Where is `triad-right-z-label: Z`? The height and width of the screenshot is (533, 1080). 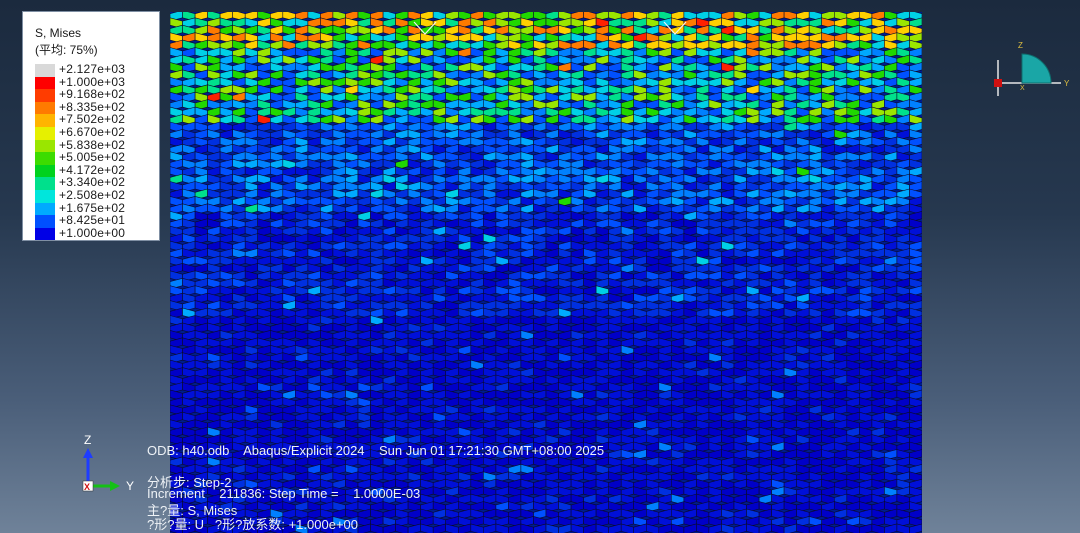
triad-right-z-label: Z is located at coordinates (1020, 45).